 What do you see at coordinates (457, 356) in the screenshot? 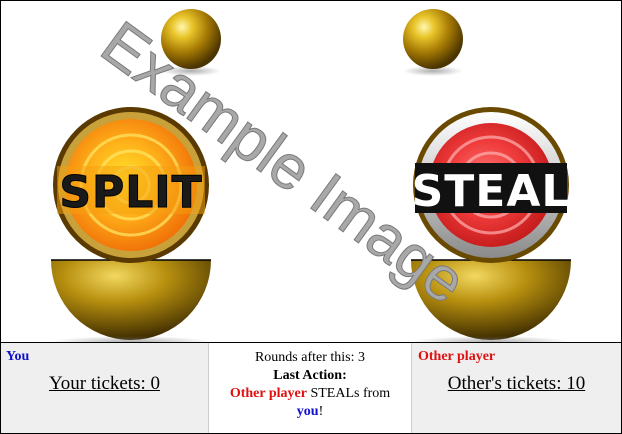
I see `other-player-label: Other player` at bounding box center [457, 356].